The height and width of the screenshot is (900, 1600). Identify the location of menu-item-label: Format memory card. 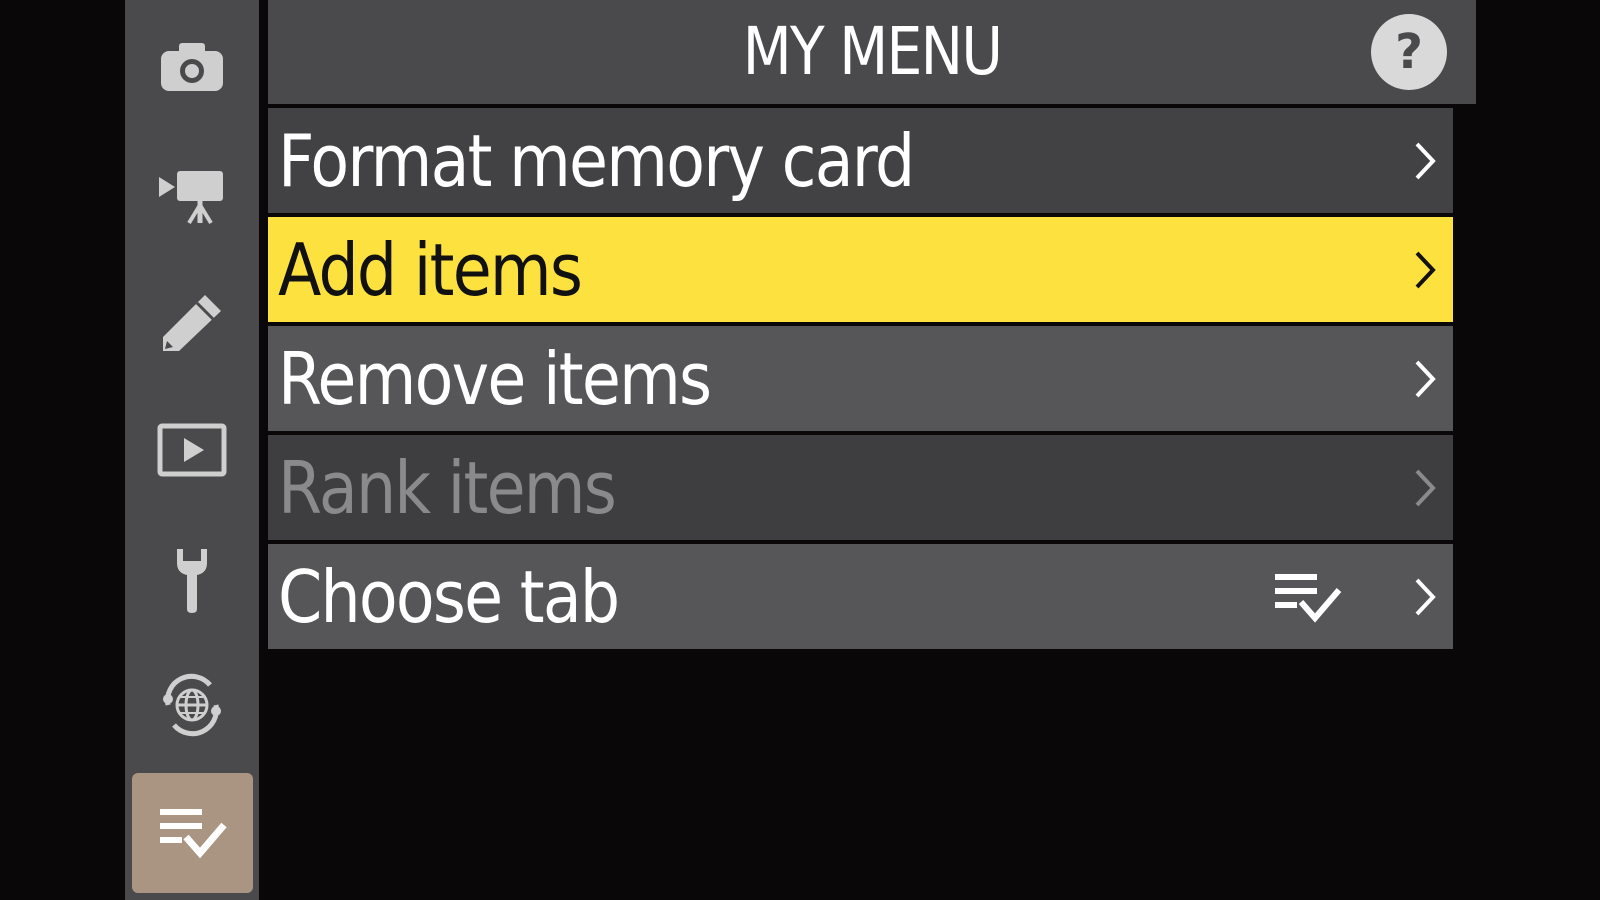
(596, 161).